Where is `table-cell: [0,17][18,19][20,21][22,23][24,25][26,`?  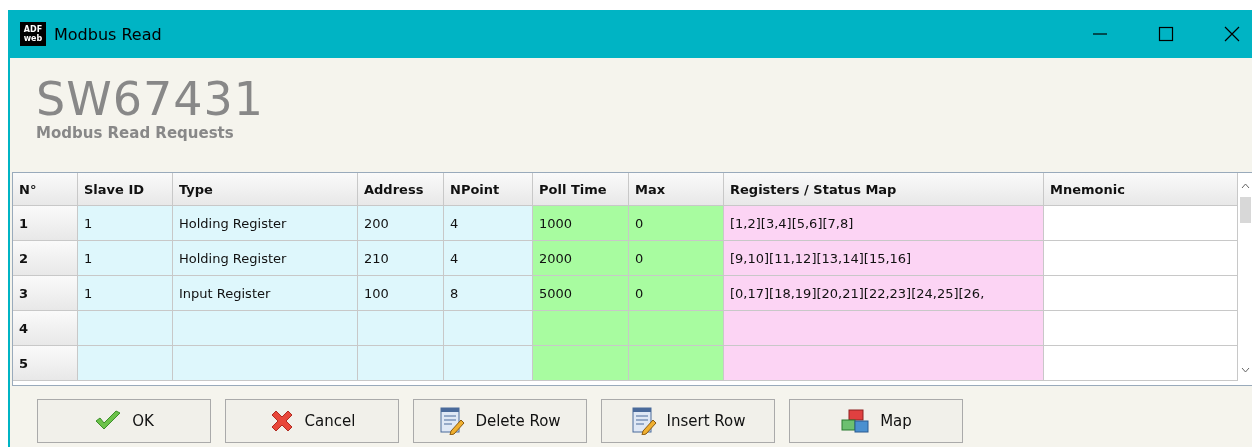
table-cell: [0,17][18,19][20,21][22,23][24,25][26, is located at coordinates (884, 293).